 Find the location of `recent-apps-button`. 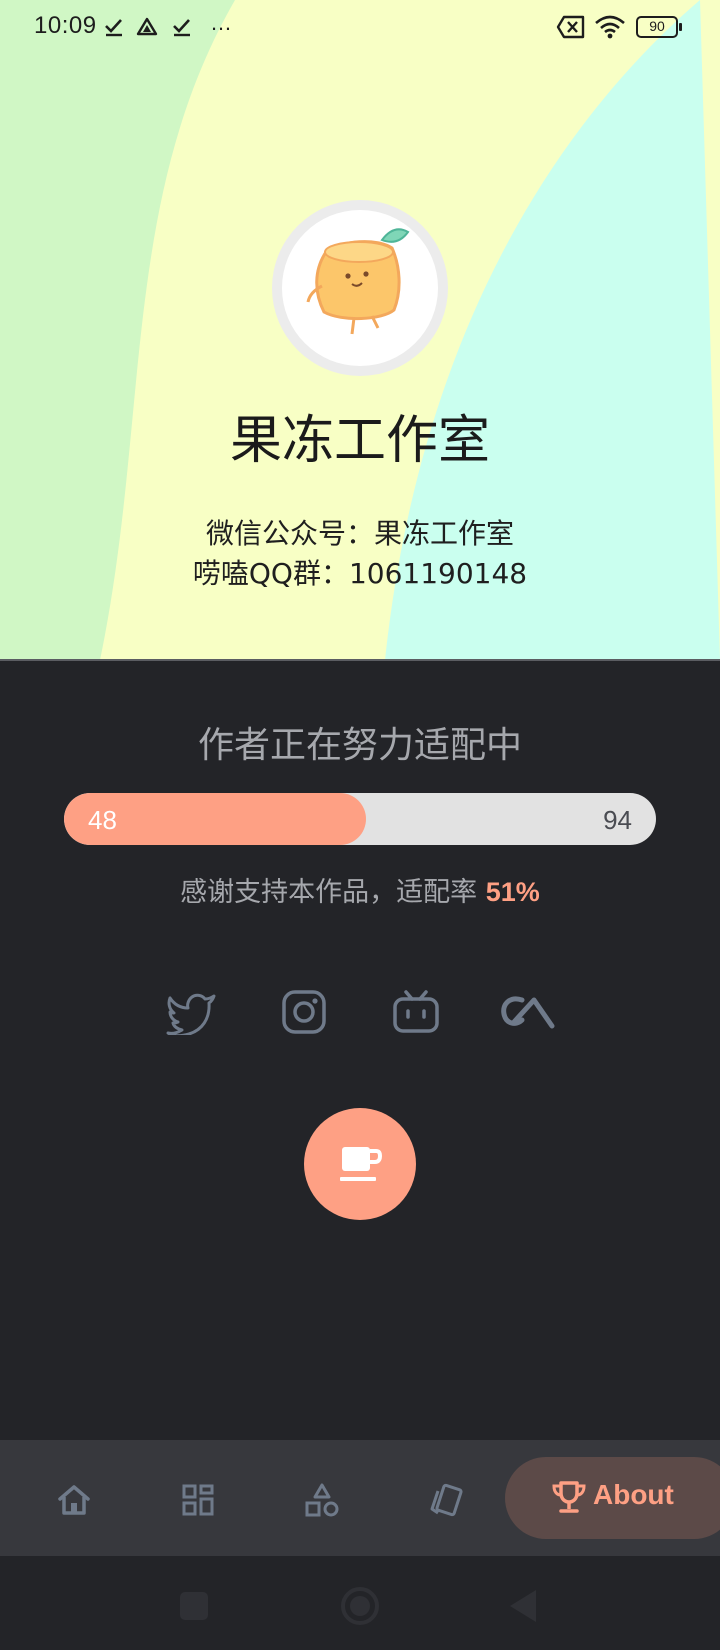

recent-apps-button is located at coordinates (194, 1606).